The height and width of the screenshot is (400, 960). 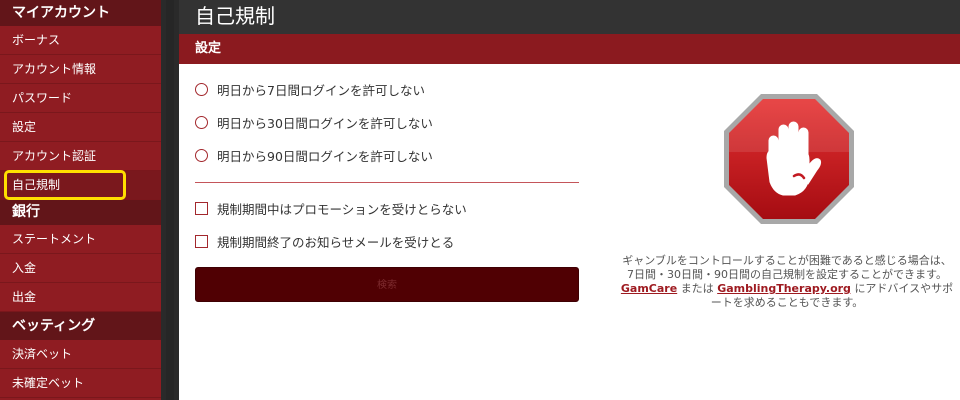 I want to click on sidebar-item-password: パスワード, so click(x=80, y=98).